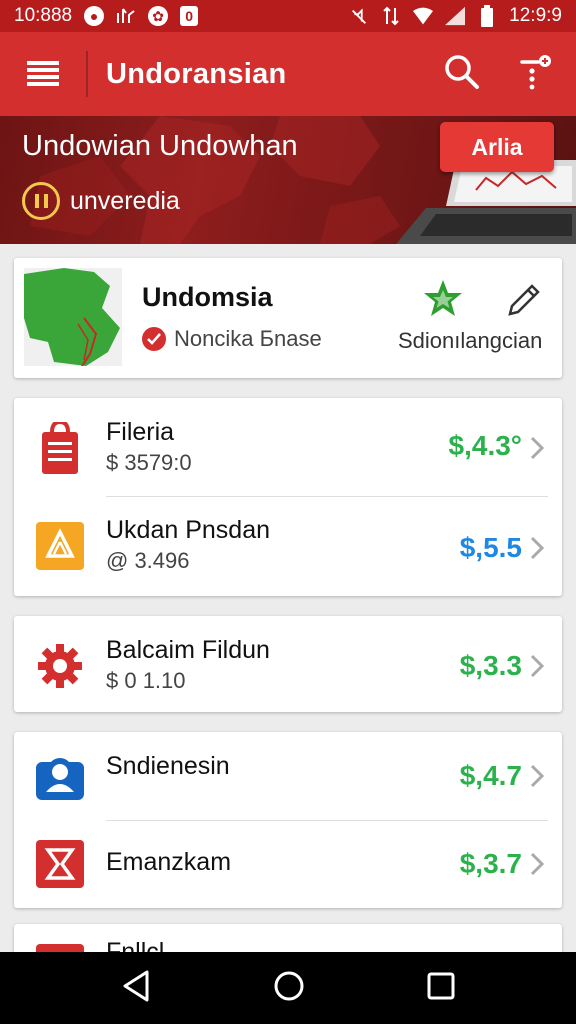 This screenshot has height=1024, width=576. What do you see at coordinates (73, 317) in the screenshot?
I see `country-map-thumbnail` at bounding box center [73, 317].